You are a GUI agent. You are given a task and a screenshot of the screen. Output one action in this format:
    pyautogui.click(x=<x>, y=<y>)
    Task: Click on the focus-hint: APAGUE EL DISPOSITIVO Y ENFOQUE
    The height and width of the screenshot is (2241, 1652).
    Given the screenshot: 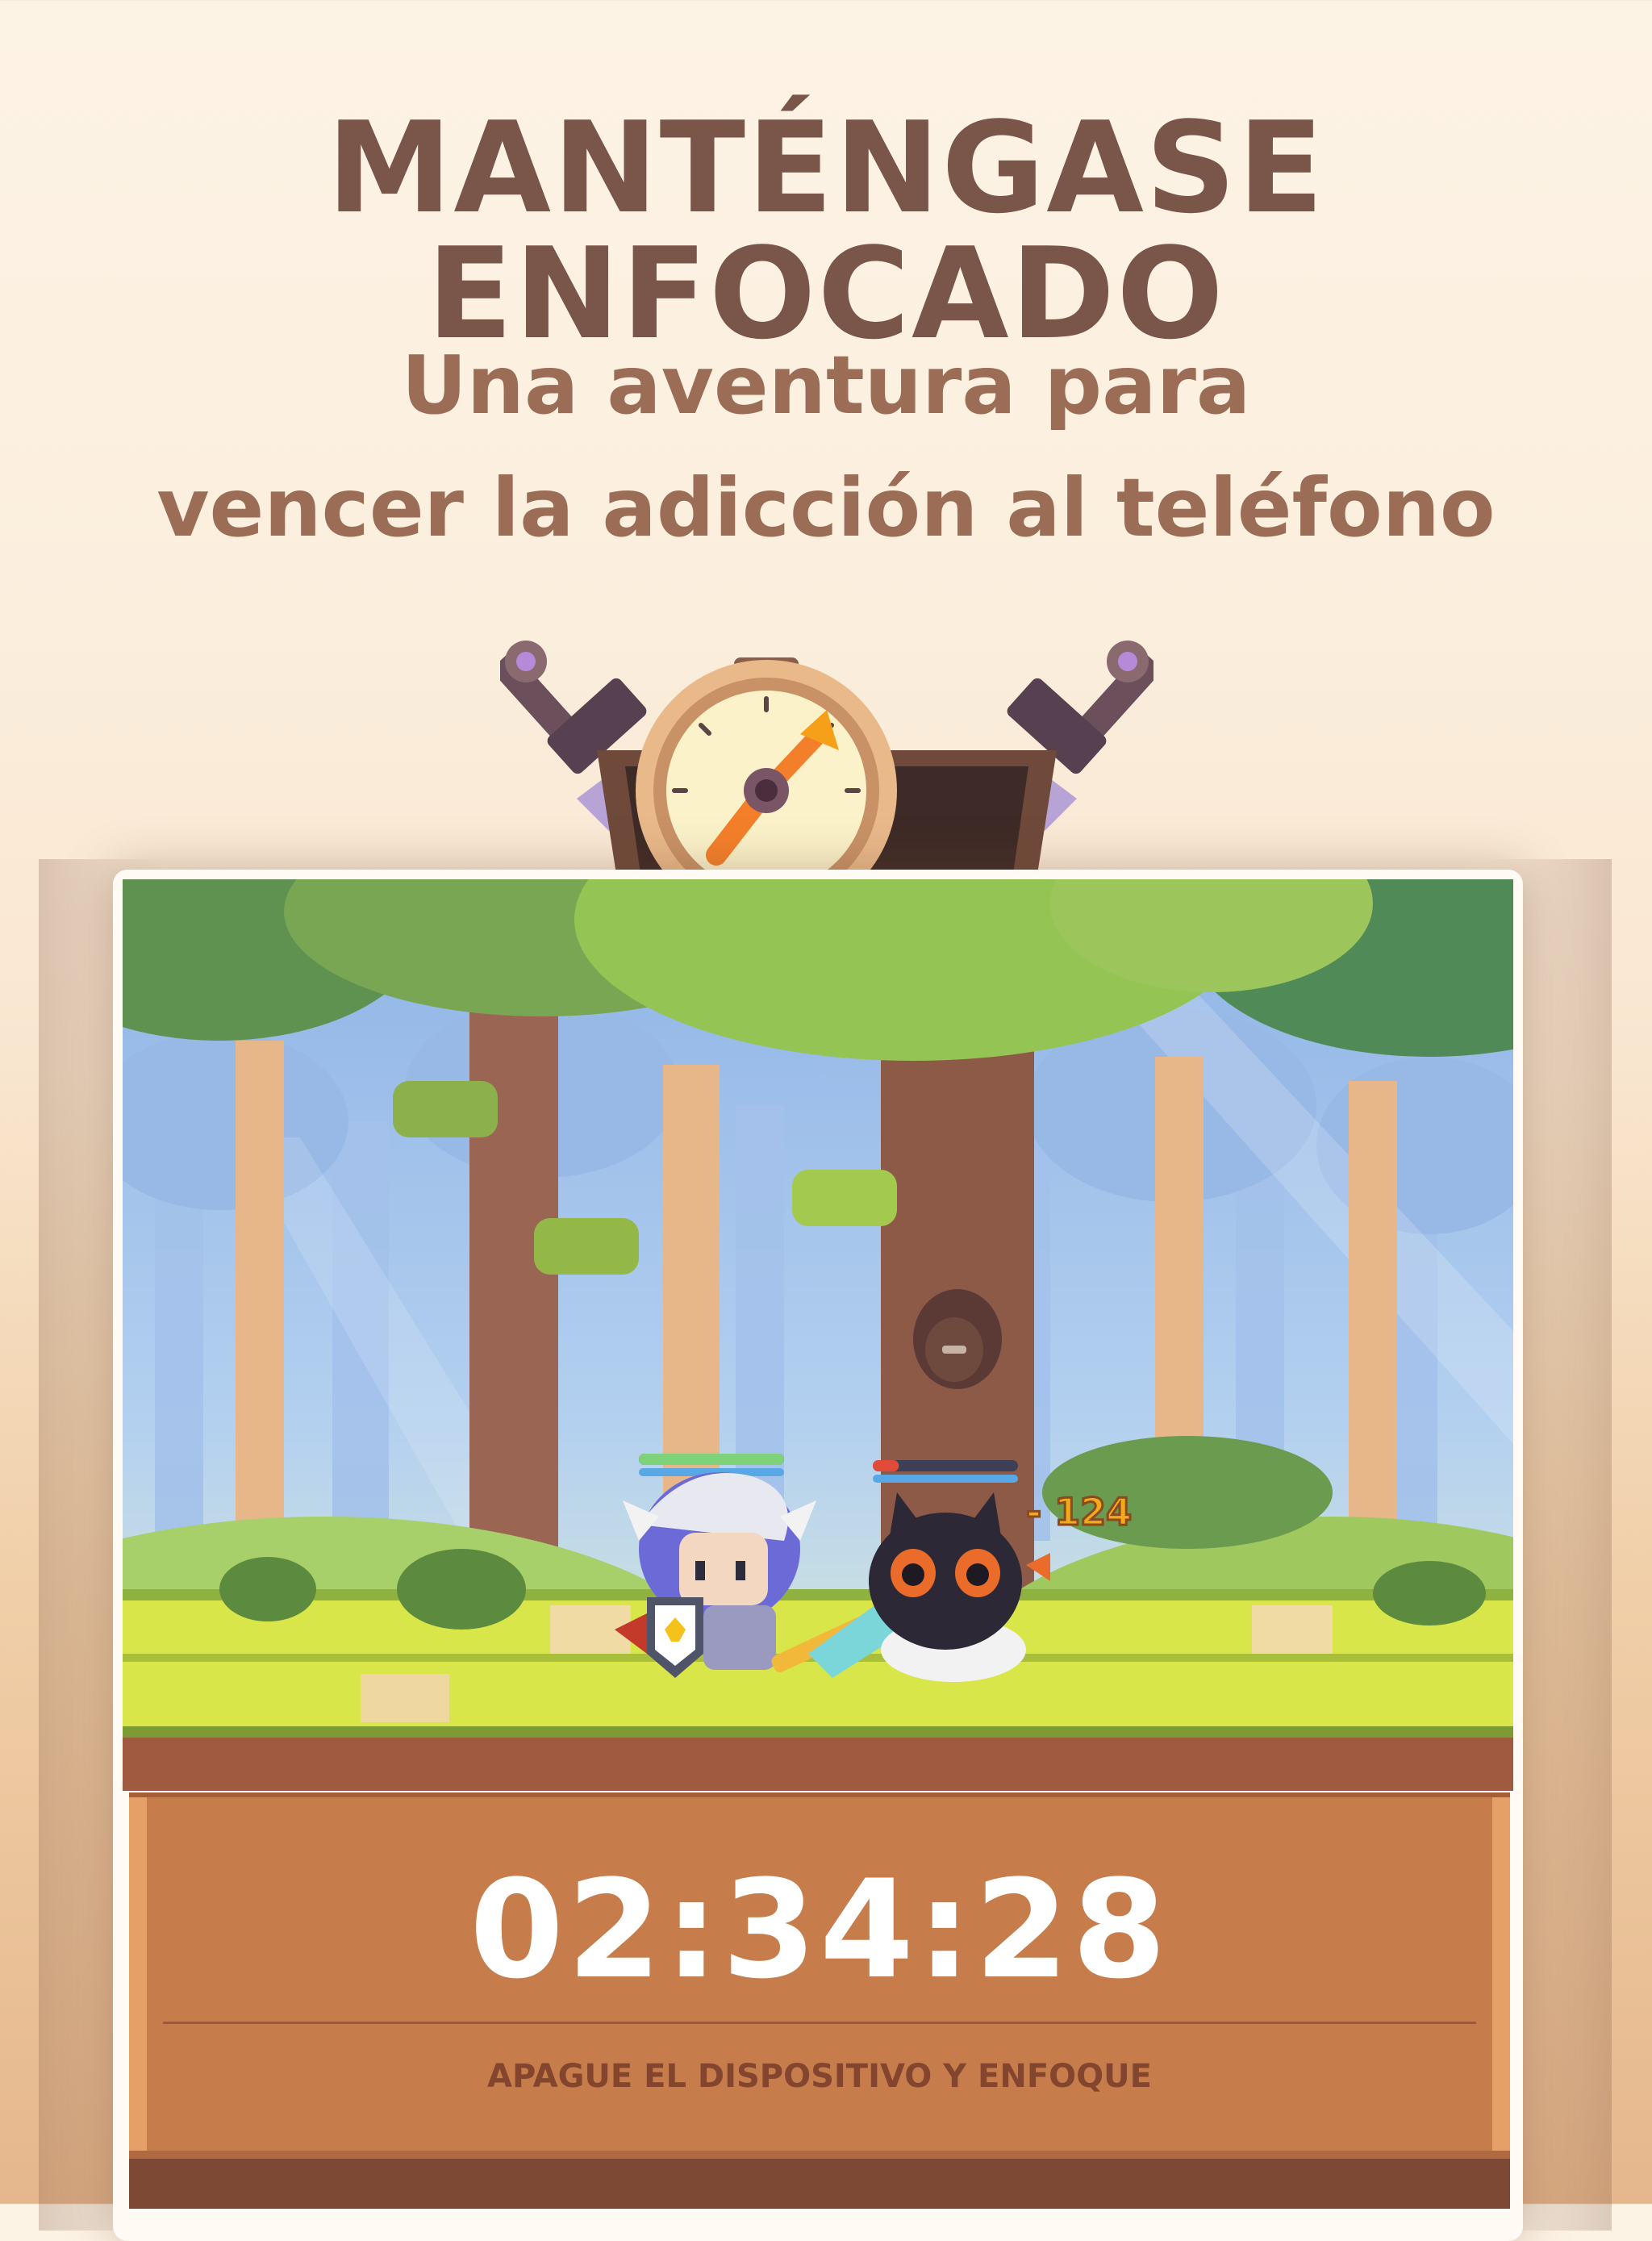 What is the action you would take?
    pyautogui.click(x=820, y=2077)
    